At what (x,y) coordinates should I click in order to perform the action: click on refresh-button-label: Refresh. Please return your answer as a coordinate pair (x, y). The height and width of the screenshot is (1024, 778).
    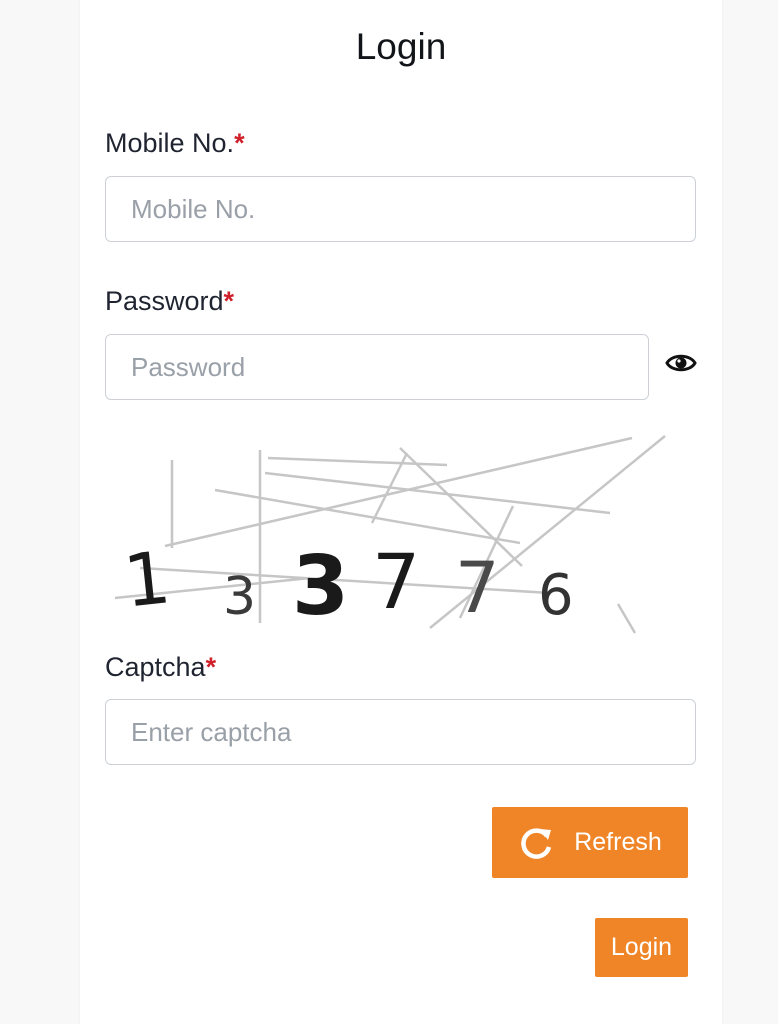
    Looking at the image, I should click on (618, 842).